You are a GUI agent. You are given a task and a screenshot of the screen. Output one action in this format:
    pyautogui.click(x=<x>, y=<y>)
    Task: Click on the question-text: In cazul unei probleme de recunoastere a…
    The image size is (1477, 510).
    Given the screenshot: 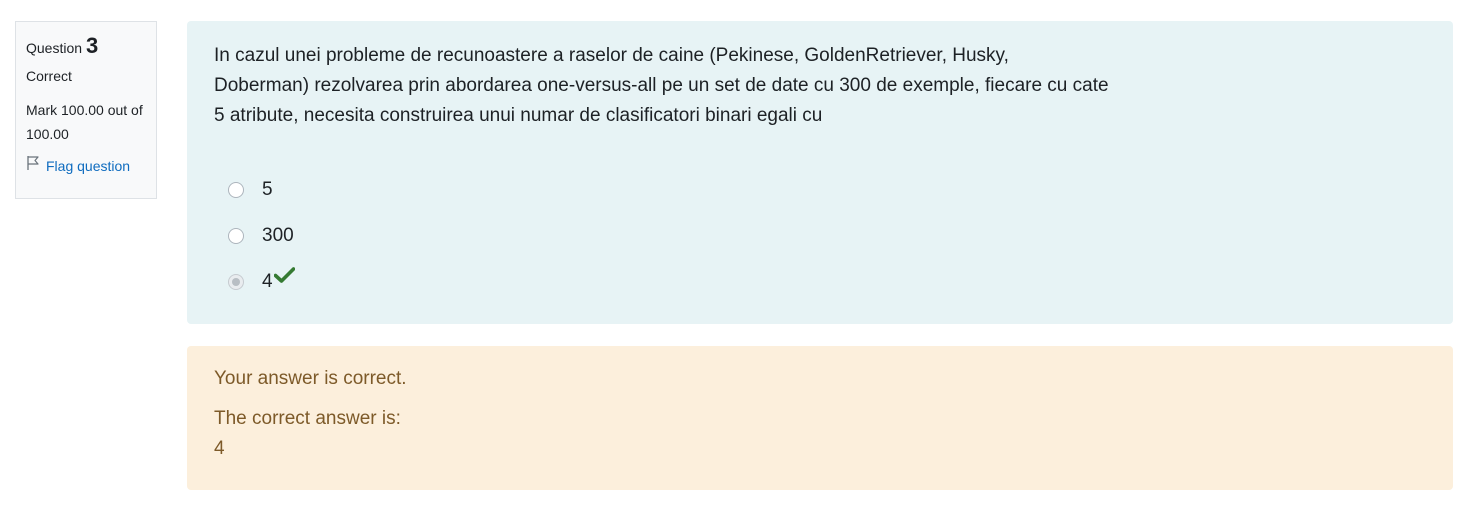 What is the action you would take?
    pyautogui.click(x=820, y=86)
    